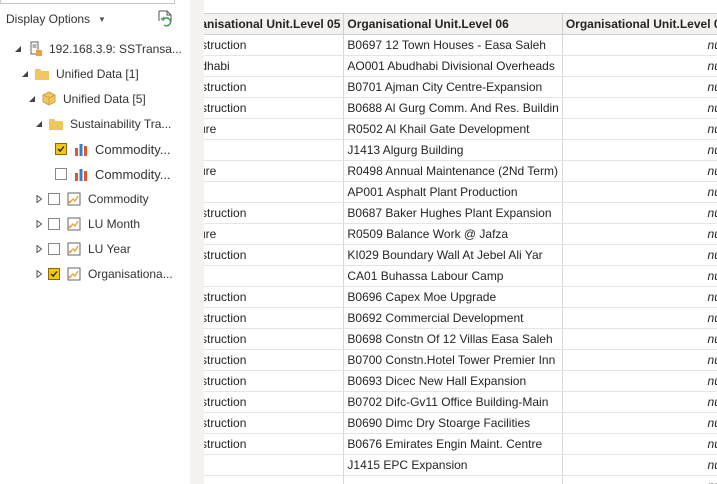 This screenshot has width=717, height=484. What do you see at coordinates (453, 24) in the screenshot?
I see `column-header: Organisational Unit.Level 06` at bounding box center [453, 24].